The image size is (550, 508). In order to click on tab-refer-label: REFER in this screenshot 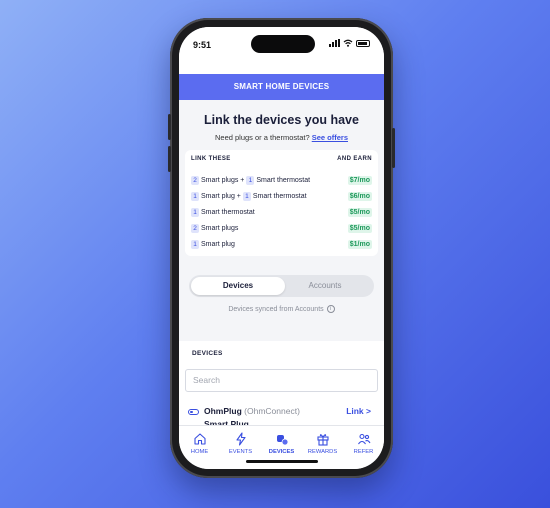, I will do `click(363, 452)`.